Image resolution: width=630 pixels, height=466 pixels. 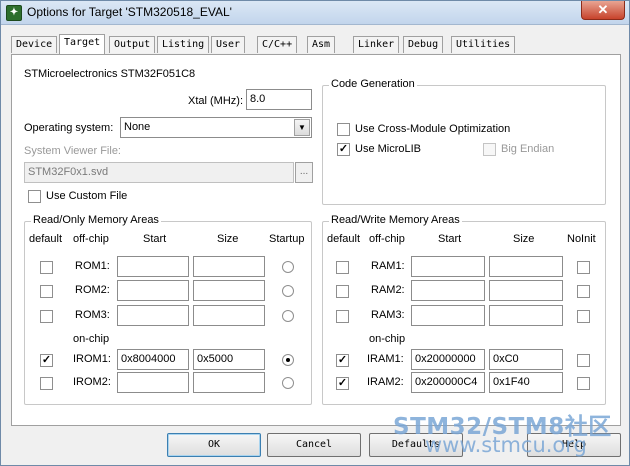 I want to click on tab-device: Device, so click(x=34, y=44).